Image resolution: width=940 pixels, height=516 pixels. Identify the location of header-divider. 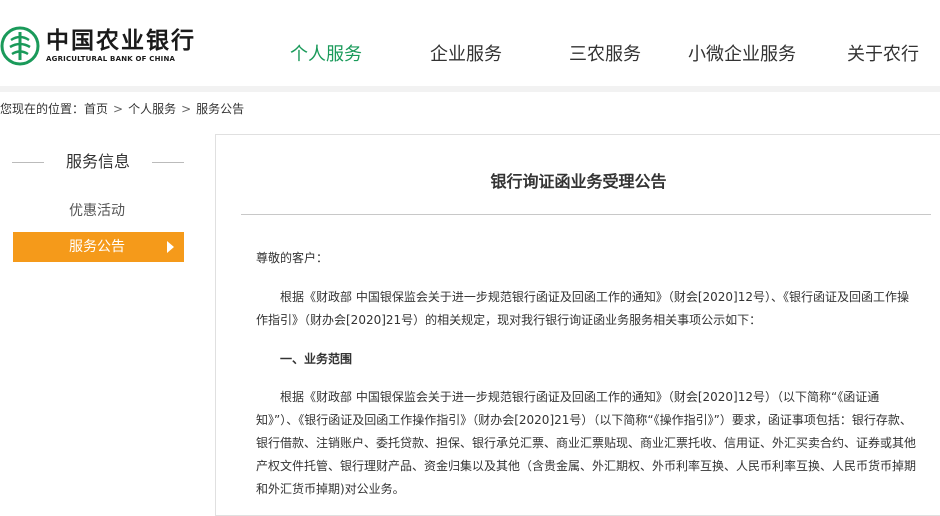
(470, 89).